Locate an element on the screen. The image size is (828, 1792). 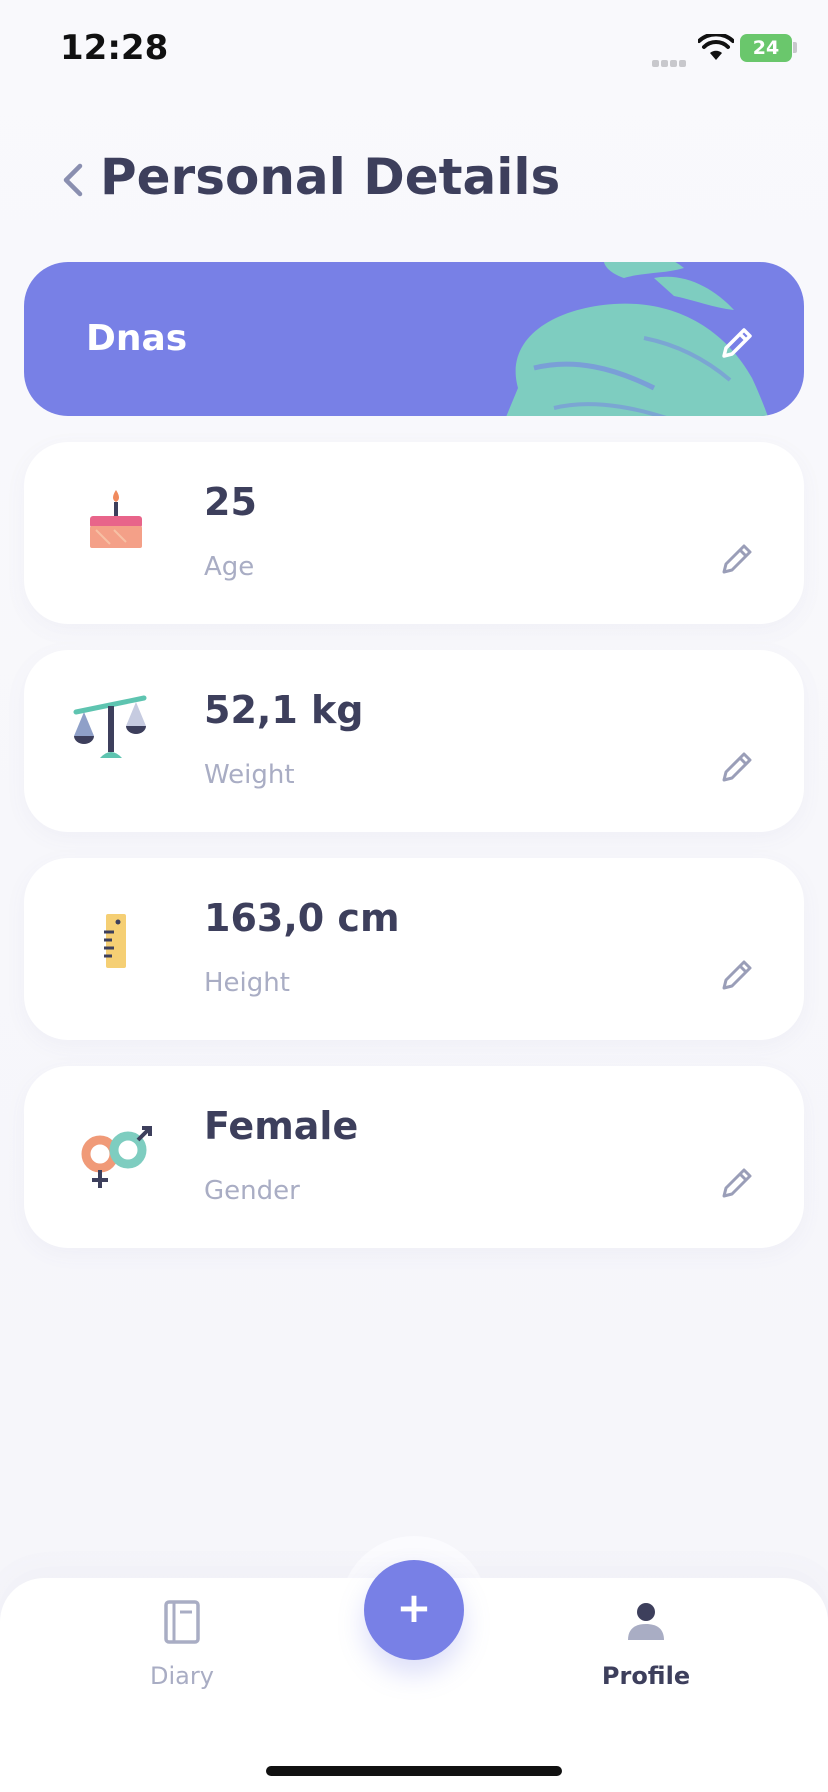
status-time: 12:28 is located at coordinates (114, 48).